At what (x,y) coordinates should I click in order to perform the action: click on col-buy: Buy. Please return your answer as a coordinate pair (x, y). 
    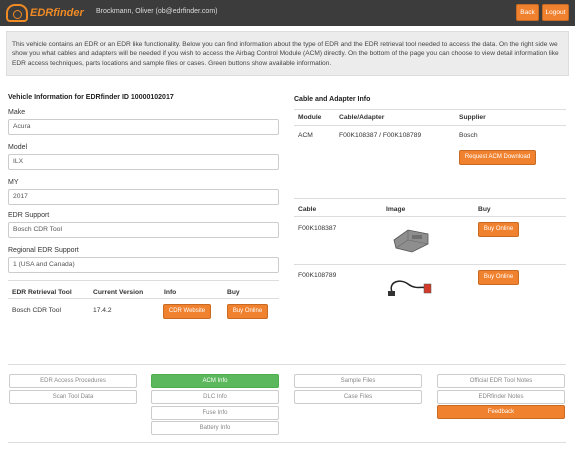
    Looking at the image, I should click on (233, 292).